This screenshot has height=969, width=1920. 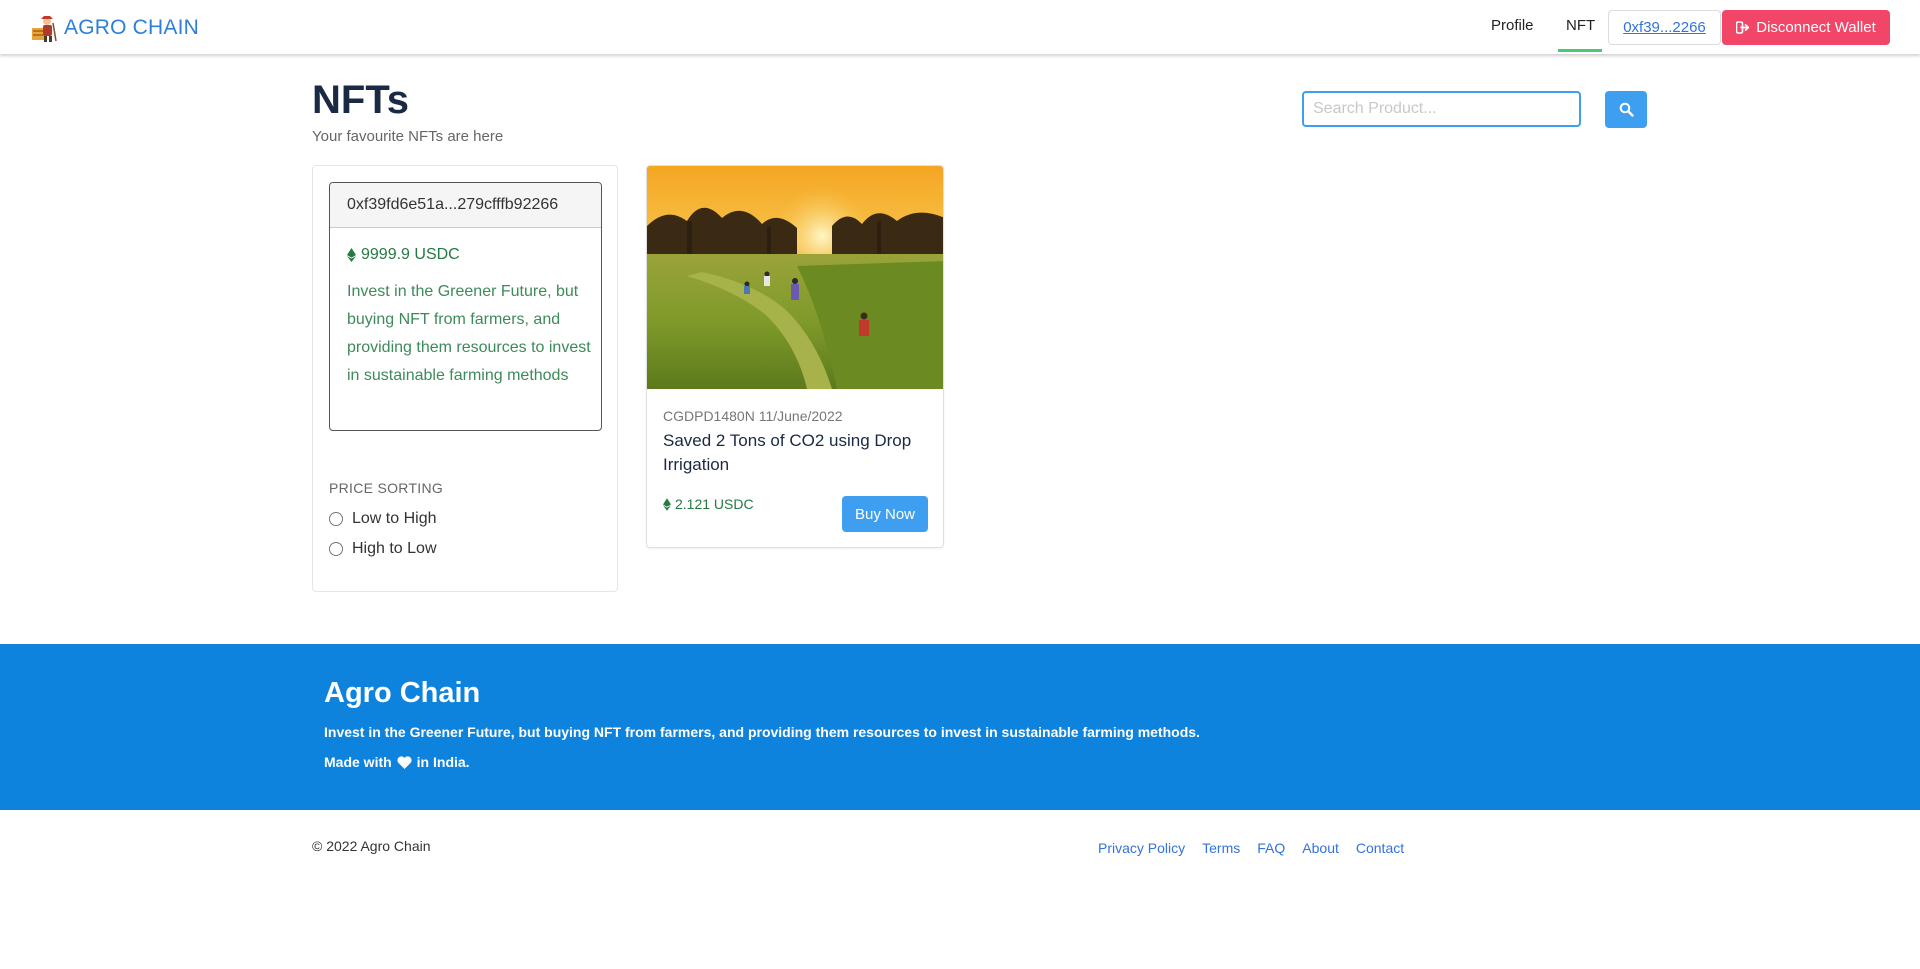 I want to click on brand-link: AGRO CHAIN, so click(x=114, y=28).